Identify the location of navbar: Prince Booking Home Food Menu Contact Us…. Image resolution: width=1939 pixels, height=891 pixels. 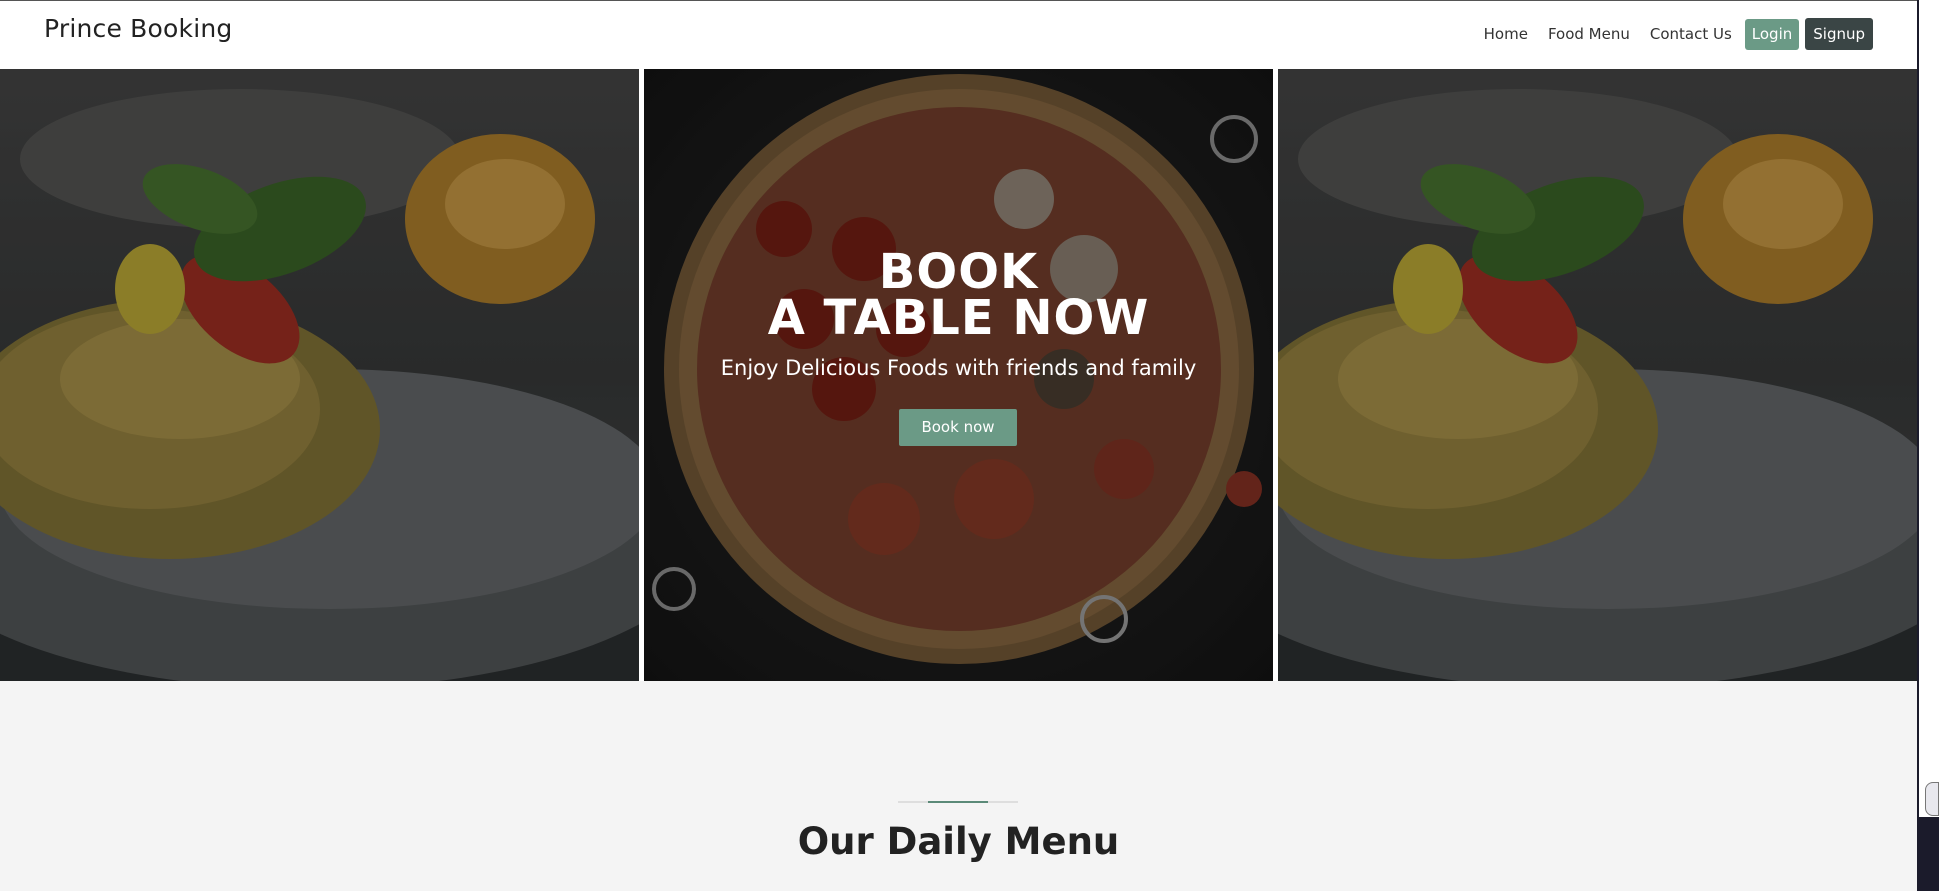
(958, 35).